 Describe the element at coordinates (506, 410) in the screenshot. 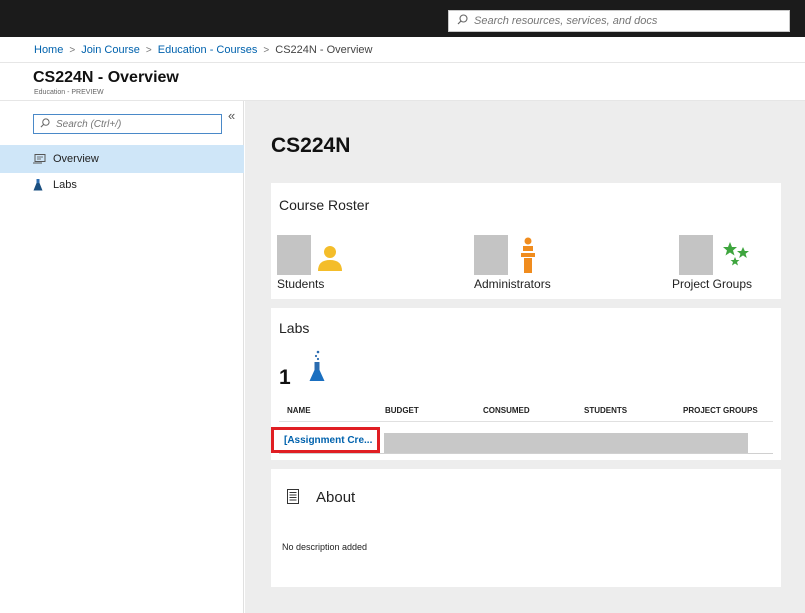

I see `column-header-consumed: CONSUMED` at that location.